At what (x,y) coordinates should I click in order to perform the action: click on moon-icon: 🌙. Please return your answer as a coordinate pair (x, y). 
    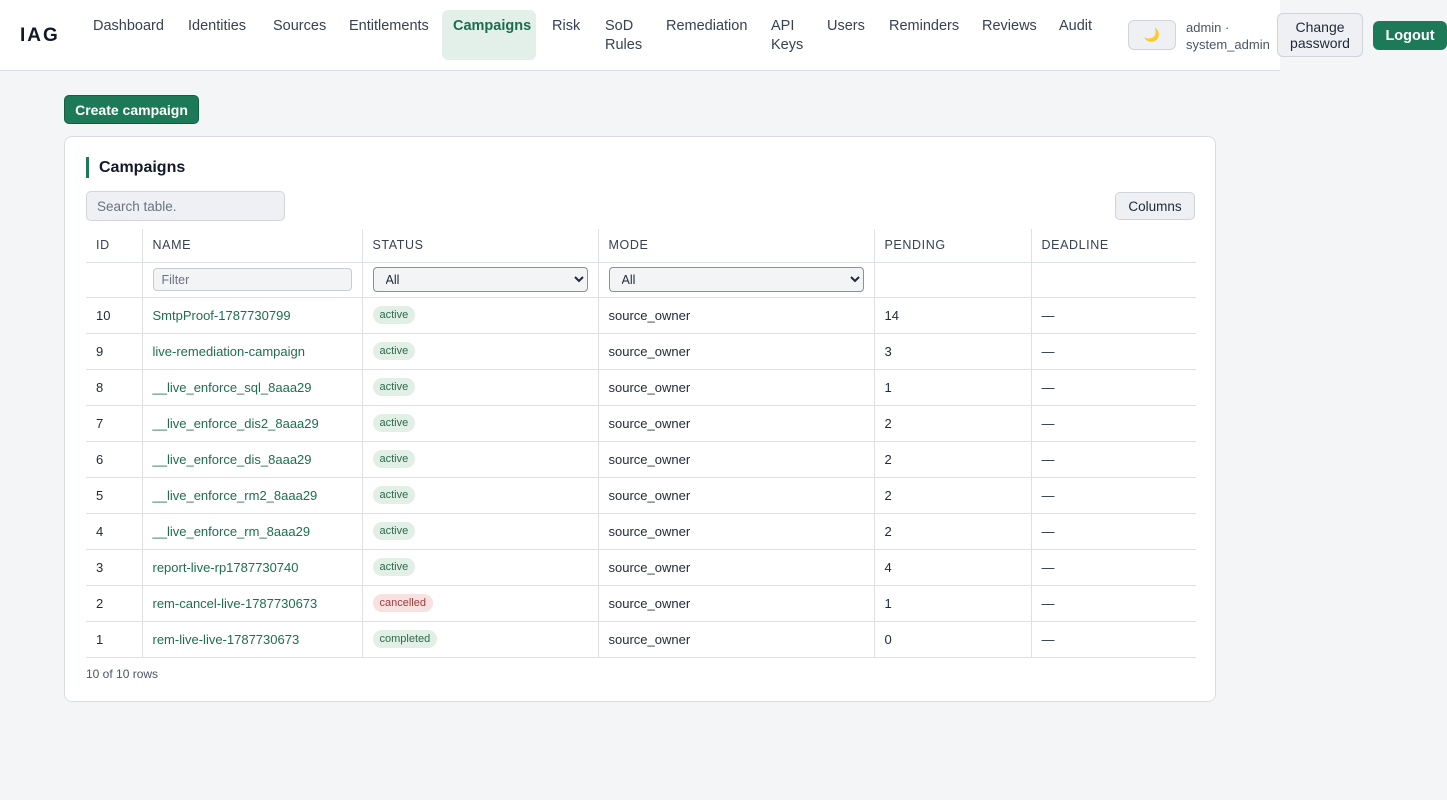
    Looking at the image, I should click on (1152, 34).